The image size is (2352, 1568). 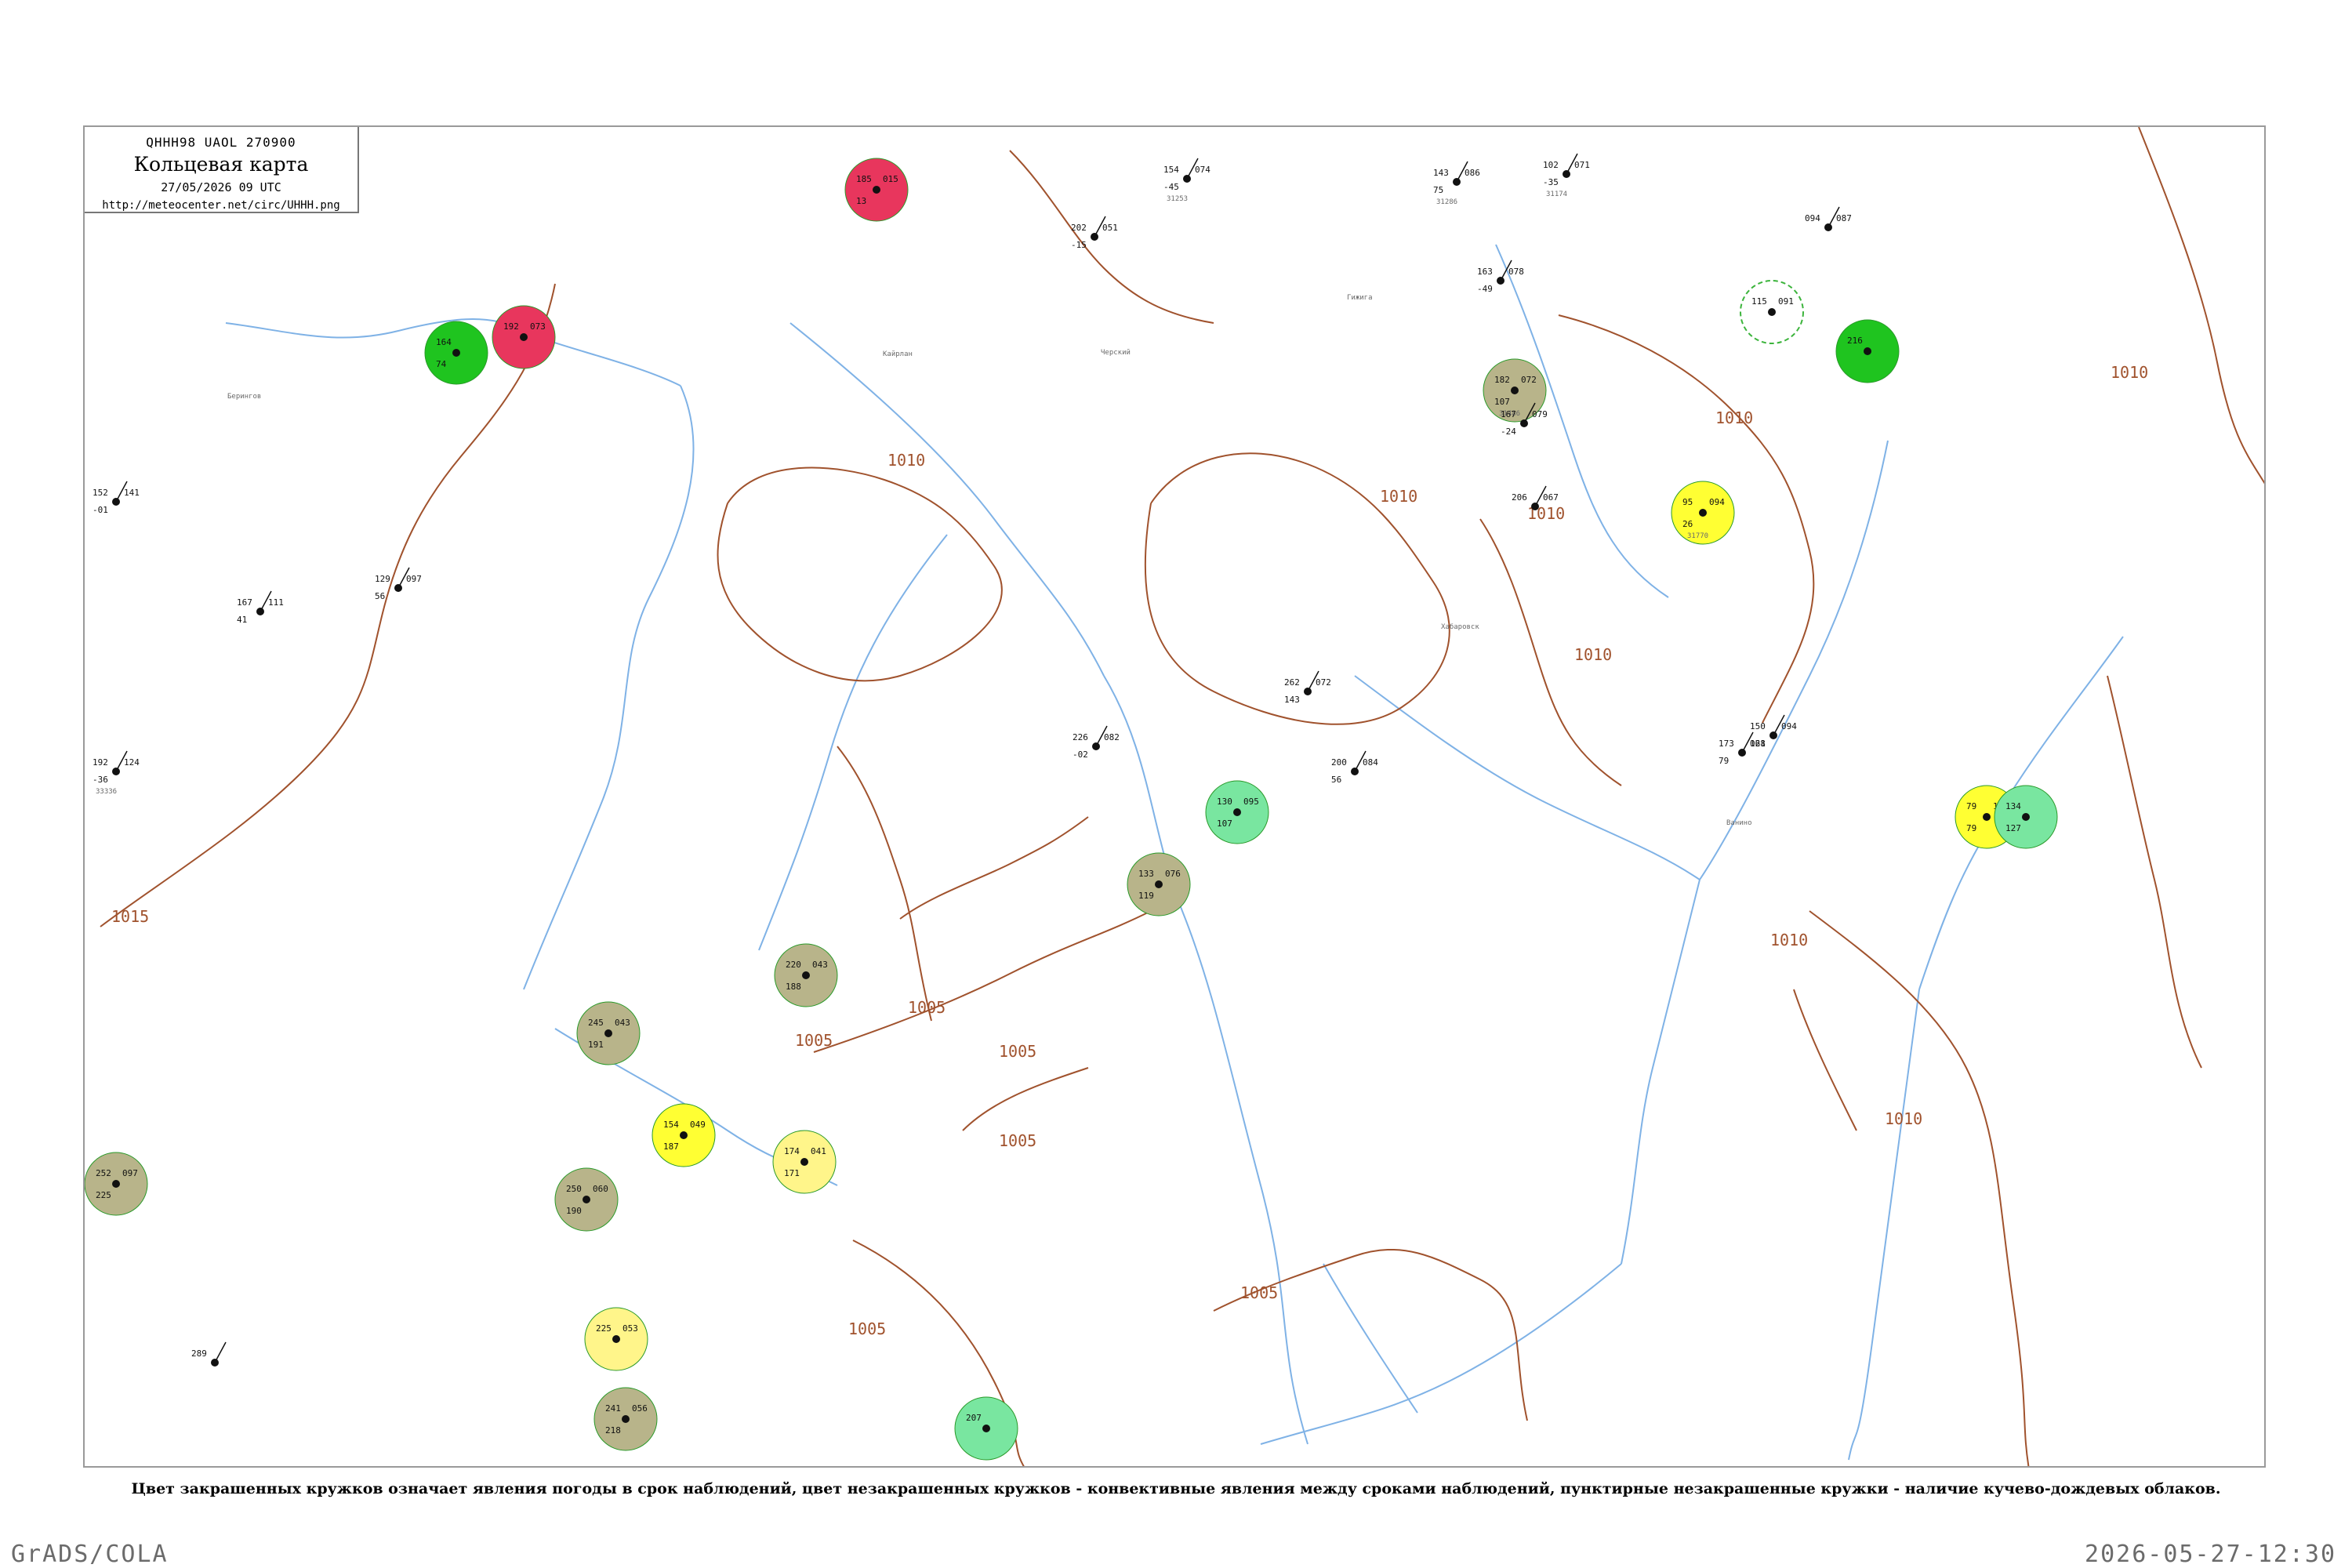 What do you see at coordinates (244, 397) in the screenshot?
I see `place-name: Берингов` at bounding box center [244, 397].